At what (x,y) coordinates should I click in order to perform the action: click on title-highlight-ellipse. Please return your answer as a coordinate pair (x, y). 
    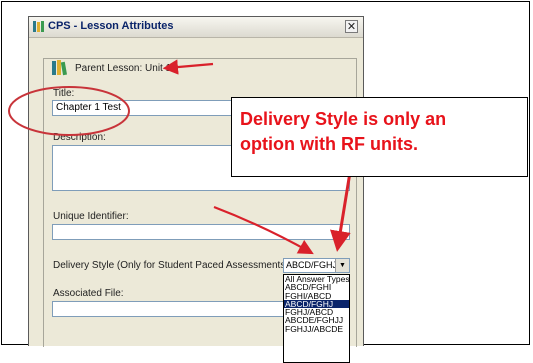
    Looking at the image, I should click on (69, 111).